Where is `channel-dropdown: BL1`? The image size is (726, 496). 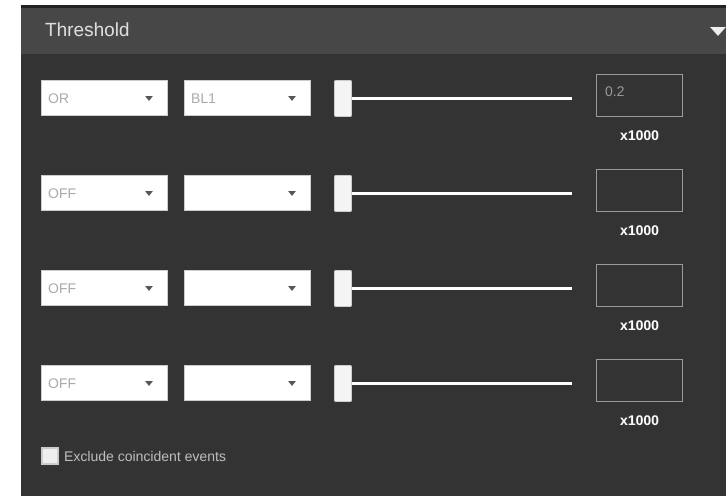 channel-dropdown: BL1 is located at coordinates (247, 98).